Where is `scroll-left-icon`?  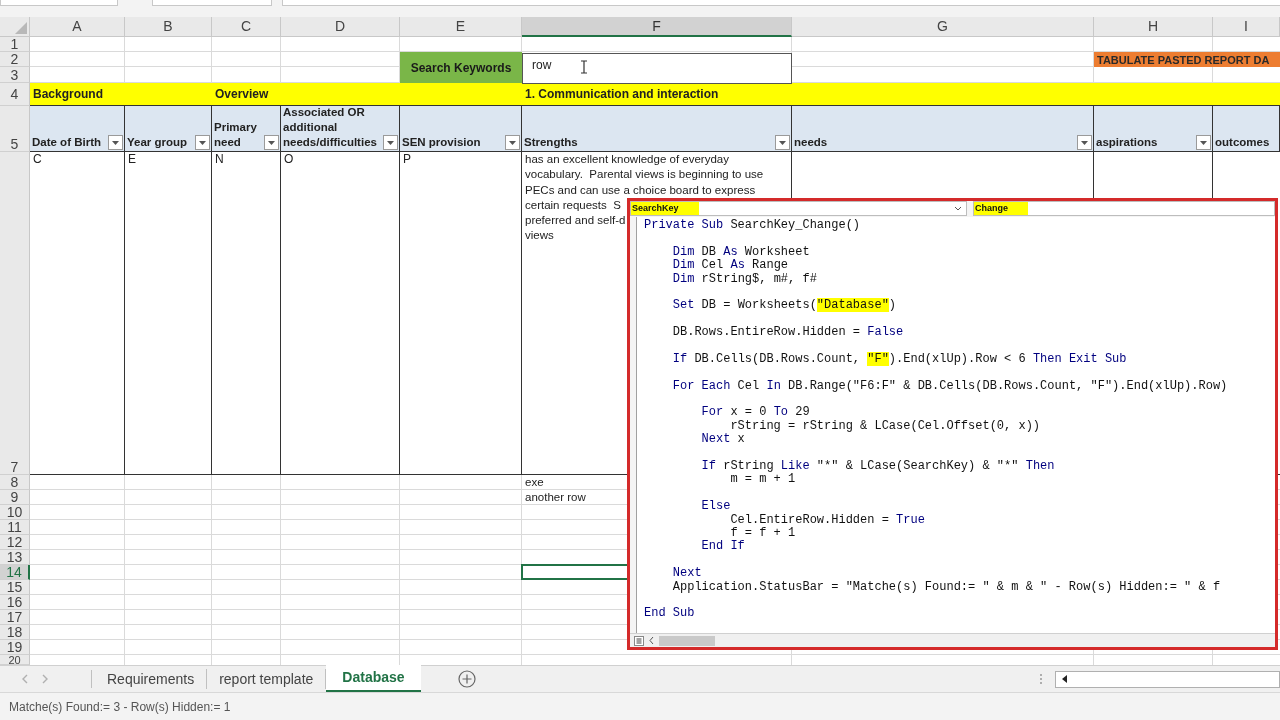 scroll-left-icon is located at coordinates (1065, 679).